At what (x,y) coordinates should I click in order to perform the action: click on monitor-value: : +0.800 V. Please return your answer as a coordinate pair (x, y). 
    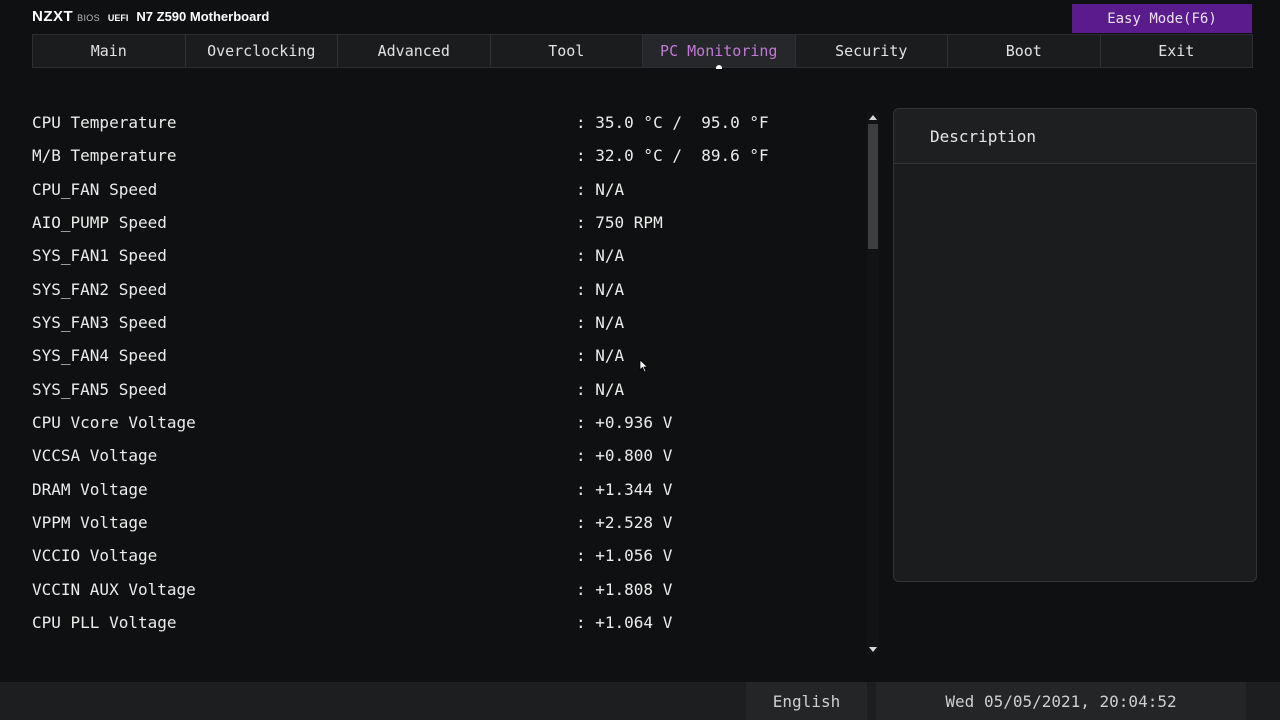
    Looking at the image, I should click on (624, 456).